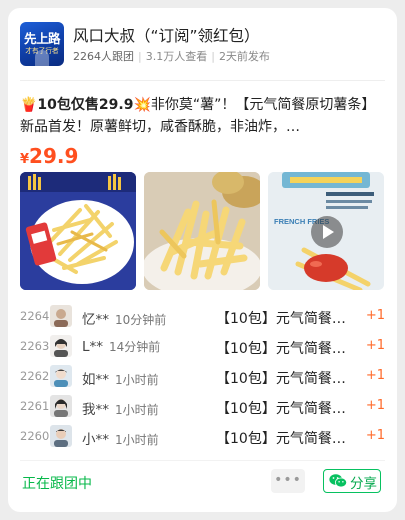 This screenshot has height=520, width=405. What do you see at coordinates (244, 56) in the screenshot?
I see `publish-time: 2天前发布` at bounding box center [244, 56].